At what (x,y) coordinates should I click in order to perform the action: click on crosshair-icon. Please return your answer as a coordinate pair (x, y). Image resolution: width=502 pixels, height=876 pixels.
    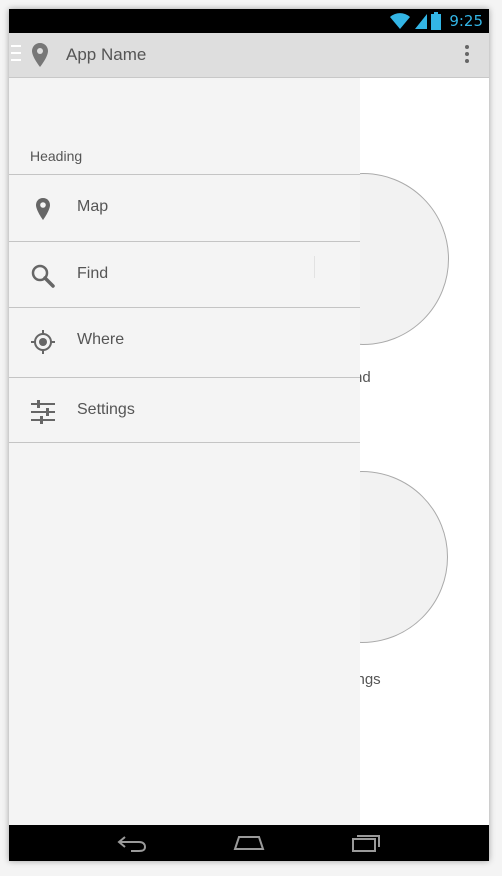
    Looking at the image, I should click on (43, 342).